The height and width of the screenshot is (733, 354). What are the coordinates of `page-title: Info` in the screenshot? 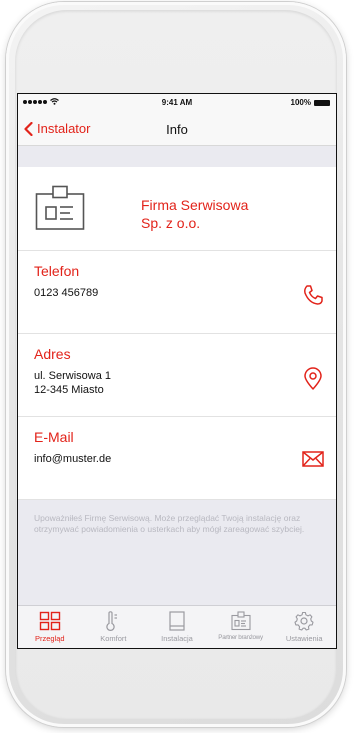 It's located at (177, 129).